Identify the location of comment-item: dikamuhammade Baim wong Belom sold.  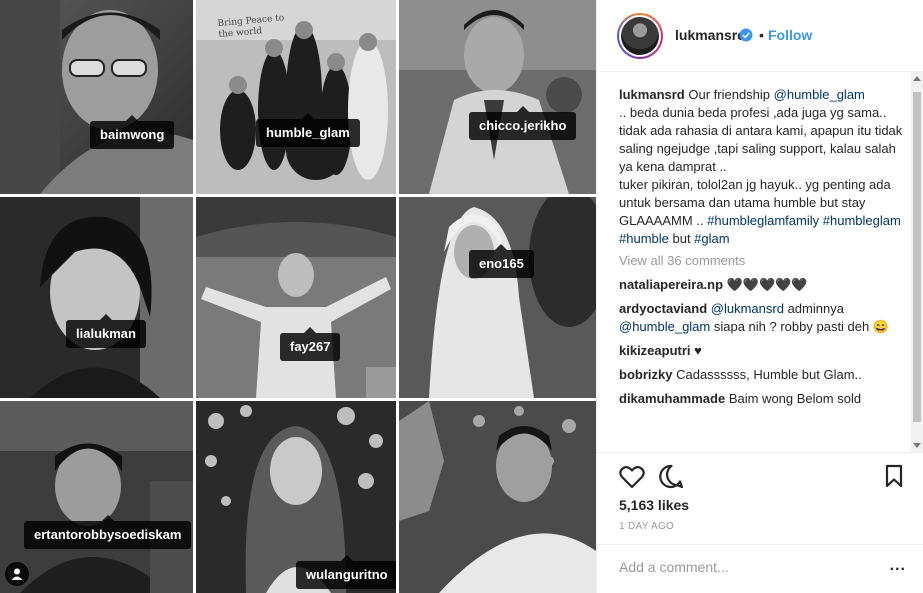
(763, 399).